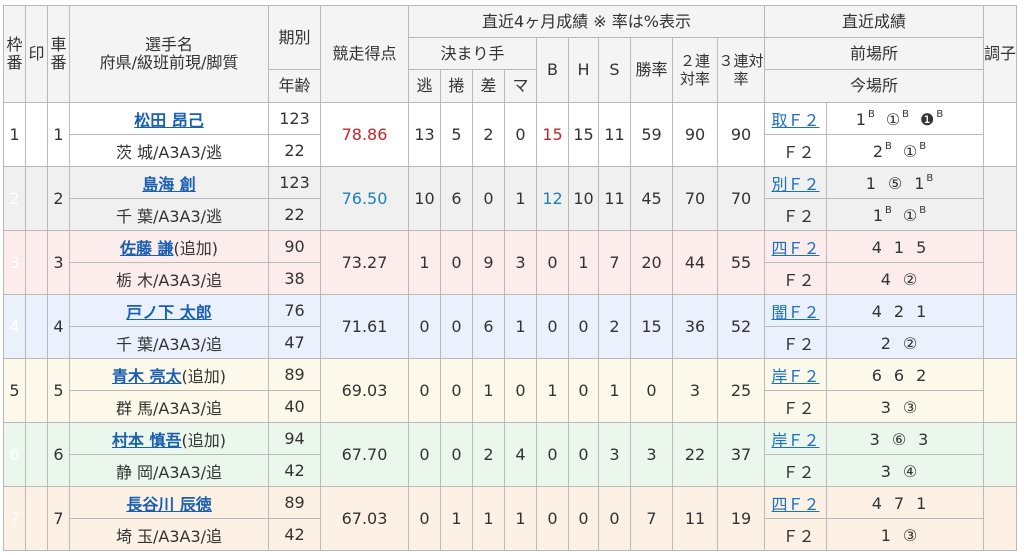 The image size is (1024, 555). I want to click on player-name-cell: 松田 昂己, so click(169, 118).